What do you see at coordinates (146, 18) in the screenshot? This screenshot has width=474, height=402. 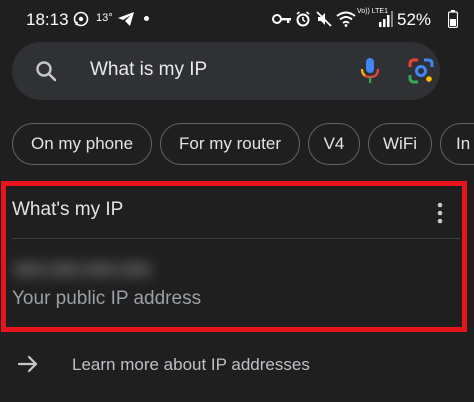 I see `notification-dot` at bounding box center [146, 18].